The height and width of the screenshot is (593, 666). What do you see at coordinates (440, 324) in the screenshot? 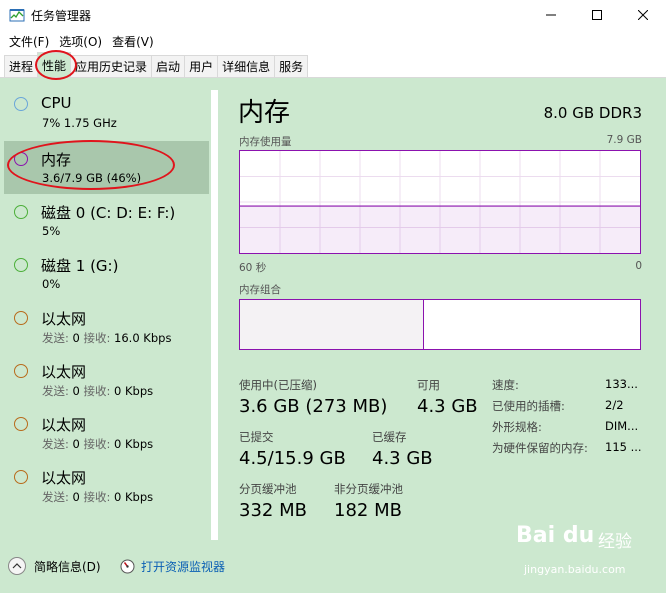
I see `memory-composition-bar` at bounding box center [440, 324].